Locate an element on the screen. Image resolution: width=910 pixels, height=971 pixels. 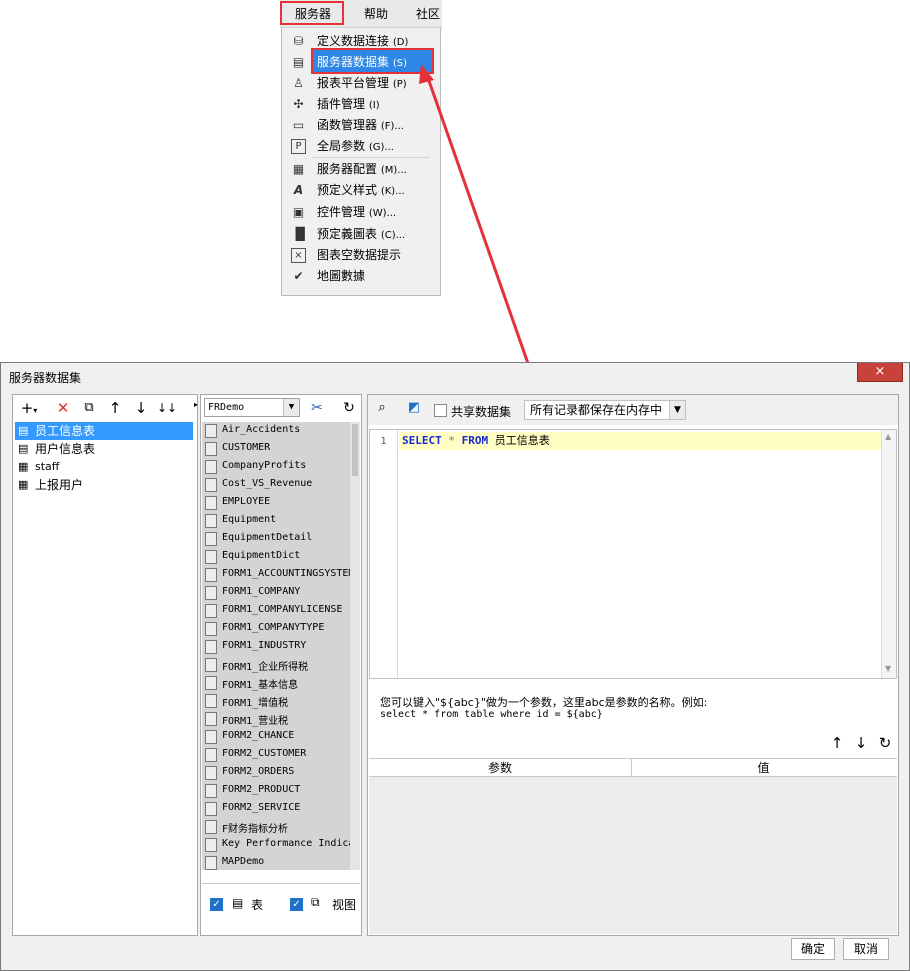
table-name: CUSTOMER is located at coordinates (246, 447).